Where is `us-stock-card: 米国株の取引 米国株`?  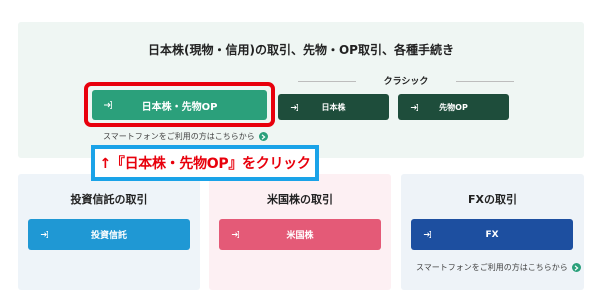 us-stock-card: 米国株の取引 米国株 is located at coordinates (300, 232).